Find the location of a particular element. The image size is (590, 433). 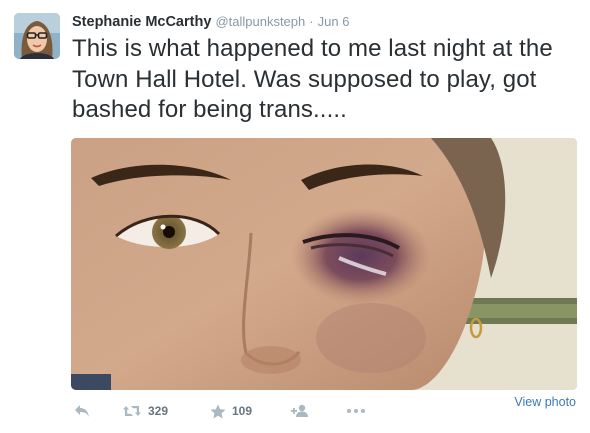

more-button is located at coordinates (356, 411).